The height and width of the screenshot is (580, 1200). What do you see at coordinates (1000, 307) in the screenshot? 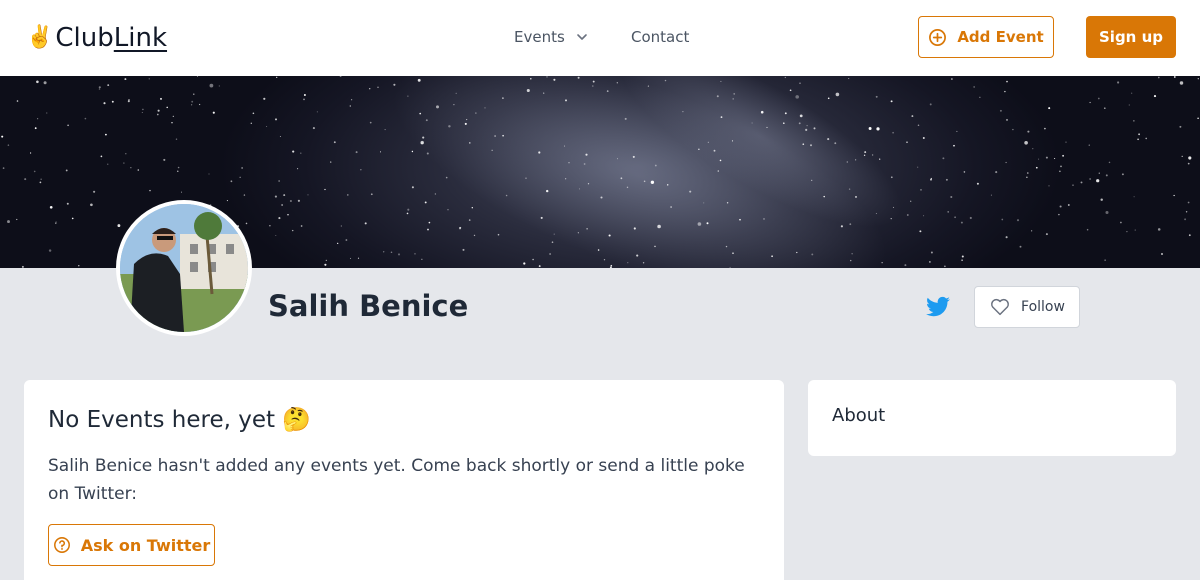
I see `heart-icon` at bounding box center [1000, 307].